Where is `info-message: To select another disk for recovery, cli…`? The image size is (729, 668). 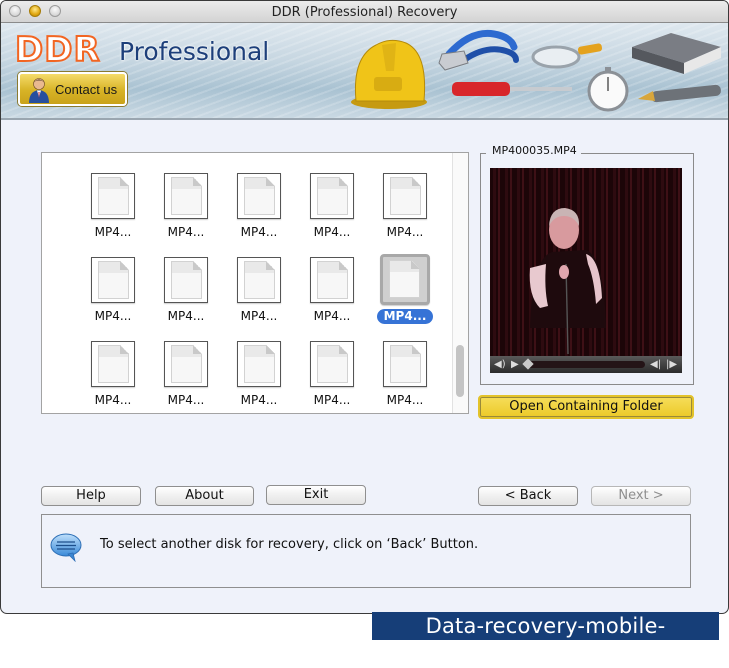 info-message: To select another disk for recovery, cli… is located at coordinates (289, 544).